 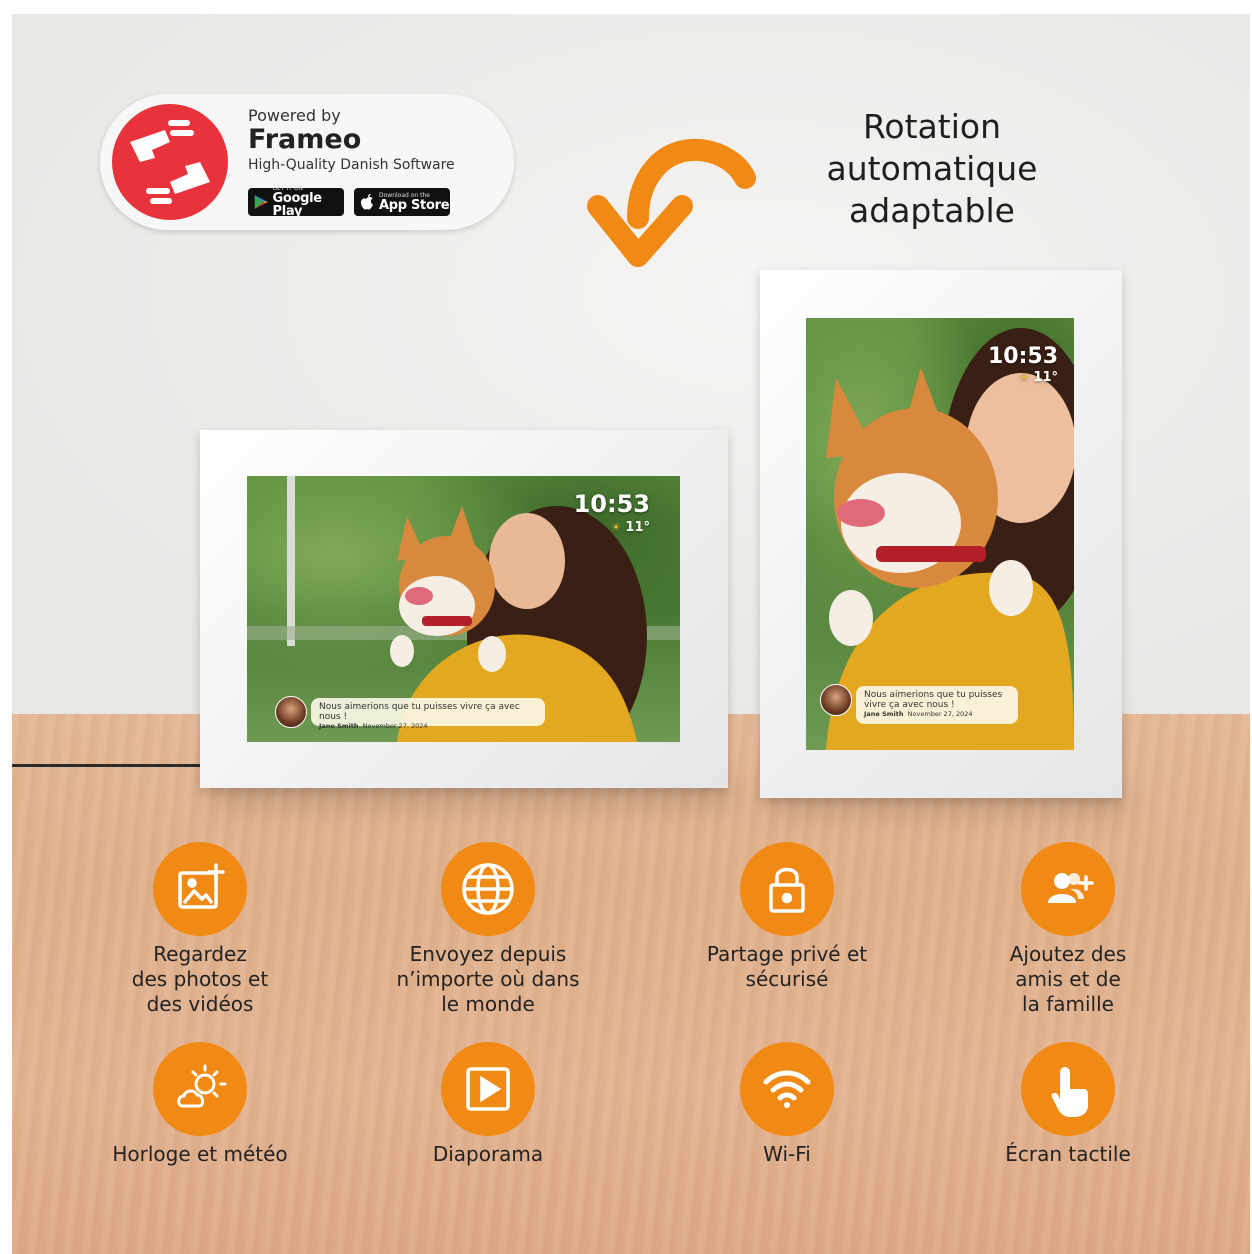 I want to click on portrait-sender-avatar, so click(x=836, y=700).